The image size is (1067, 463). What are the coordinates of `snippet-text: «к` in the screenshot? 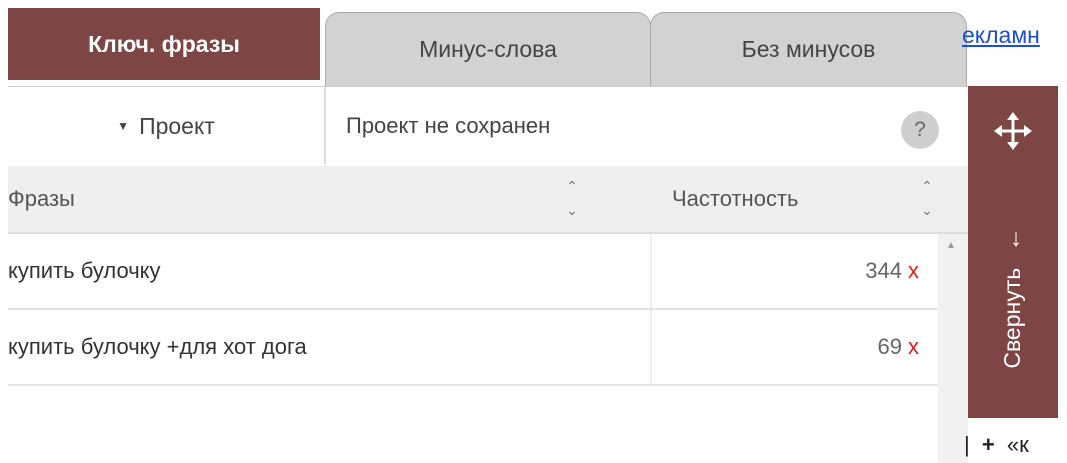 It's located at (1017, 444).